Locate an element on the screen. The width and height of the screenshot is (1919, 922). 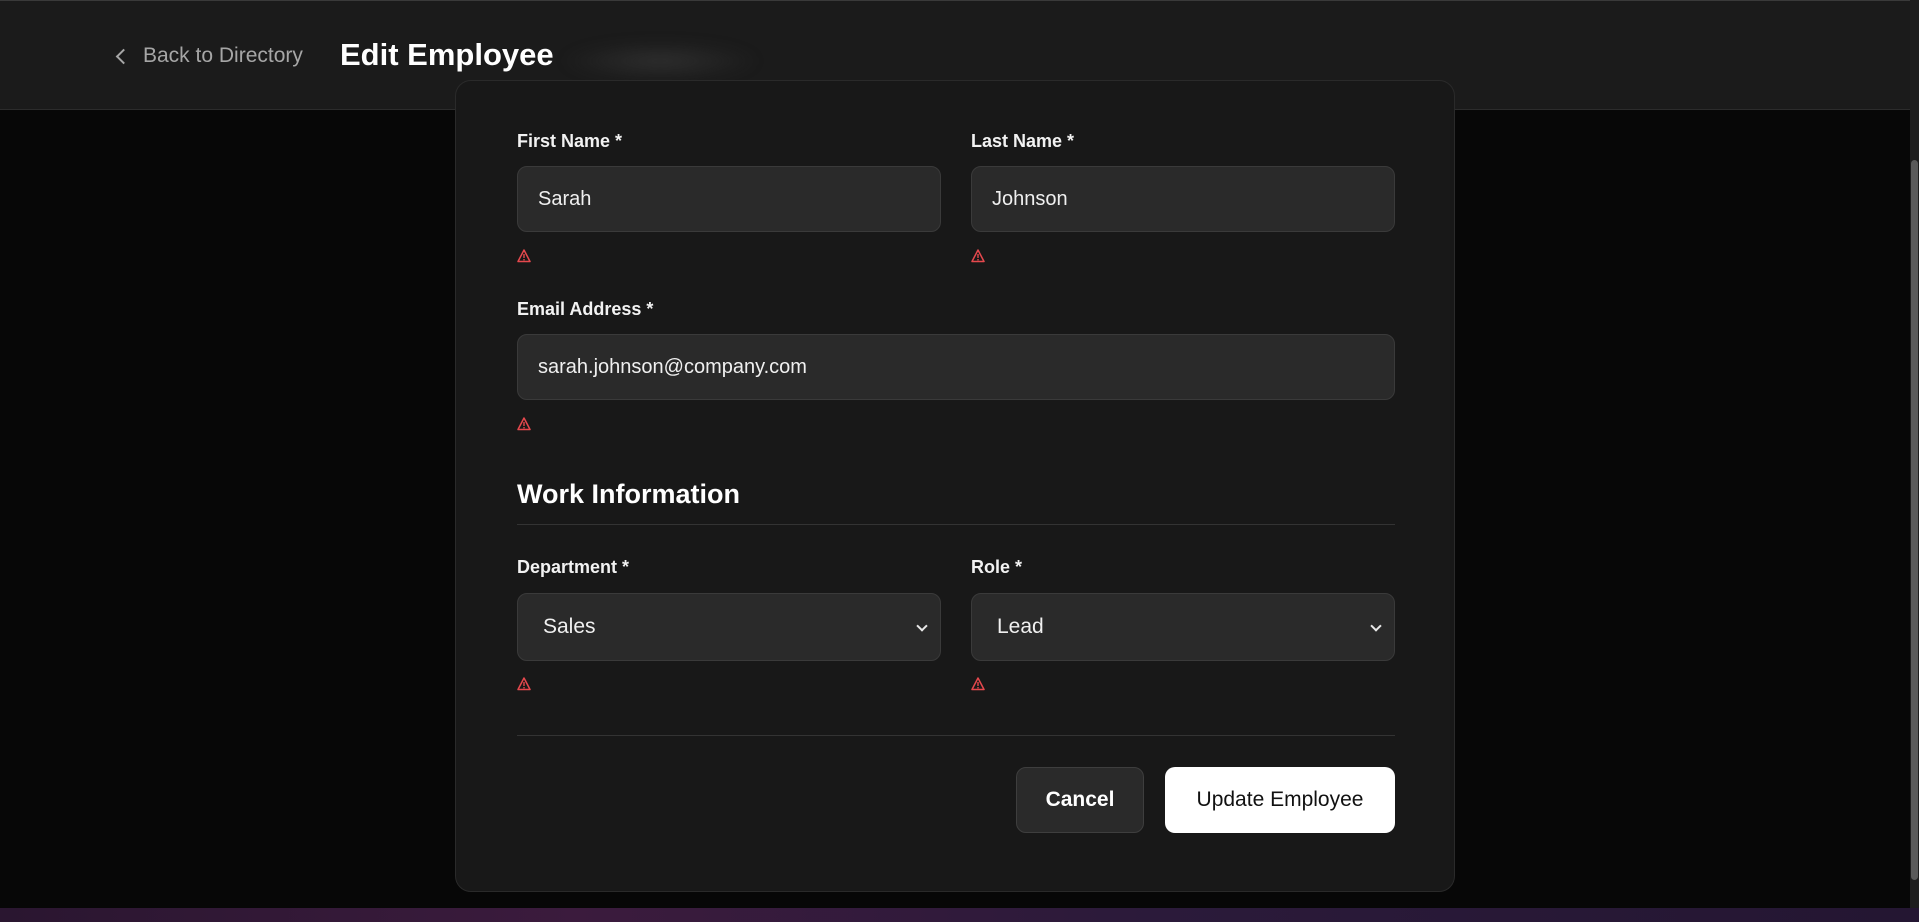
role-selected-value: Lead is located at coordinates (1020, 626).